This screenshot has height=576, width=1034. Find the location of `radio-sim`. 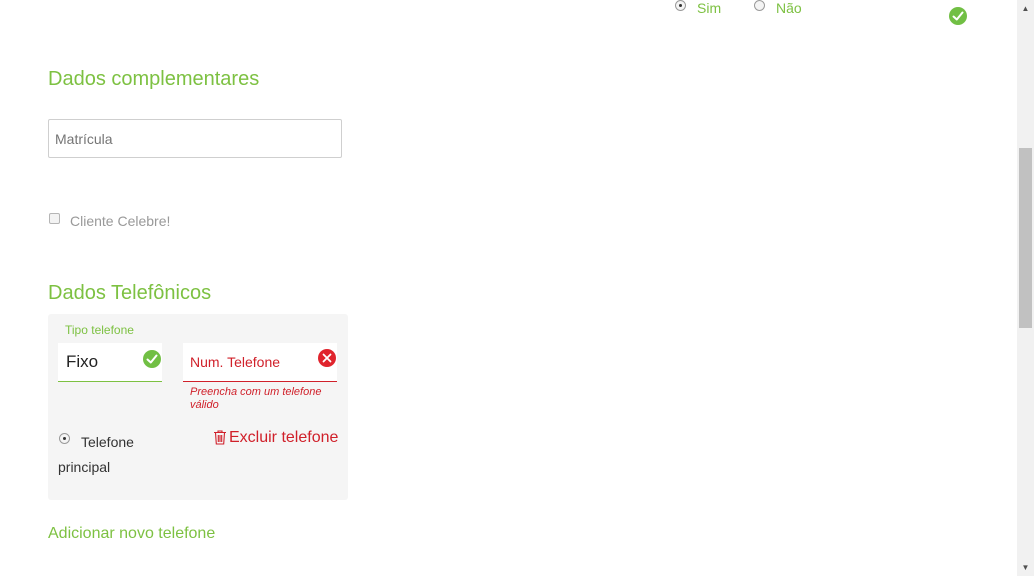

radio-sim is located at coordinates (680, 5).